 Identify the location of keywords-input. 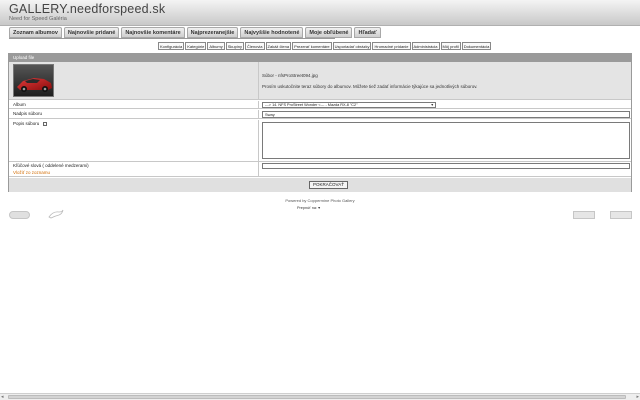
(446, 166).